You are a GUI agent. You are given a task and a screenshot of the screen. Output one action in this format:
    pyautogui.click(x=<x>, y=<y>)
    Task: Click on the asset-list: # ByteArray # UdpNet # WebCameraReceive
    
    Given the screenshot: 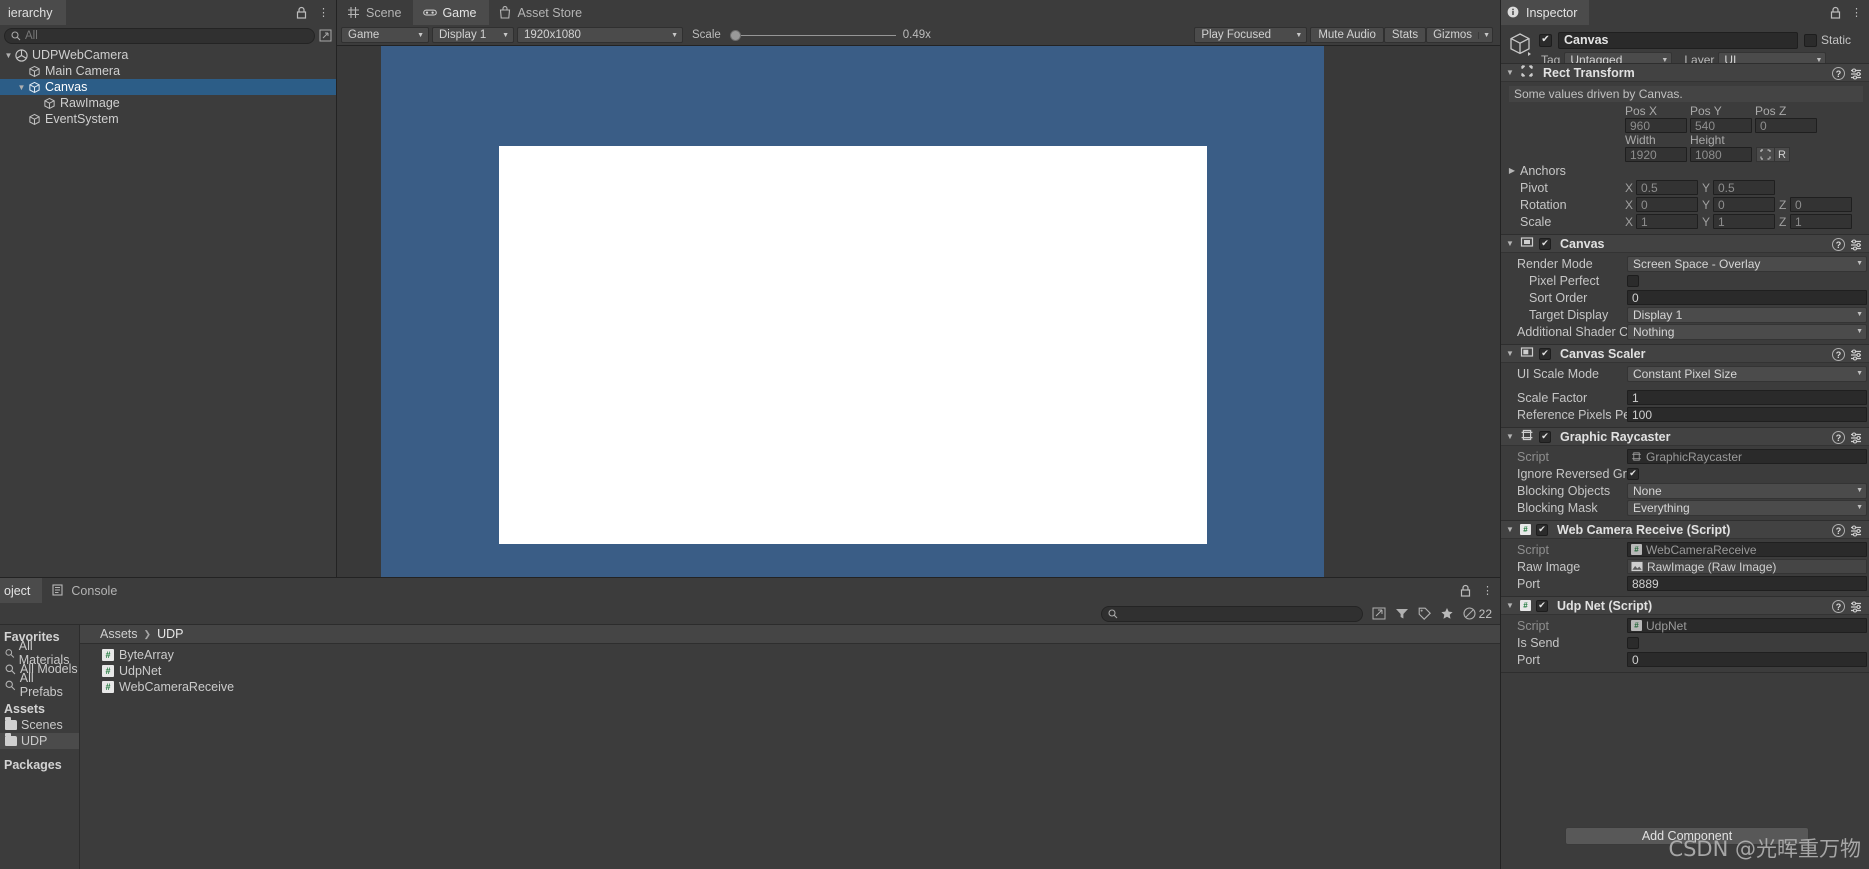 What is the action you would take?
    pyautogui.click(x=790, y=669)
    